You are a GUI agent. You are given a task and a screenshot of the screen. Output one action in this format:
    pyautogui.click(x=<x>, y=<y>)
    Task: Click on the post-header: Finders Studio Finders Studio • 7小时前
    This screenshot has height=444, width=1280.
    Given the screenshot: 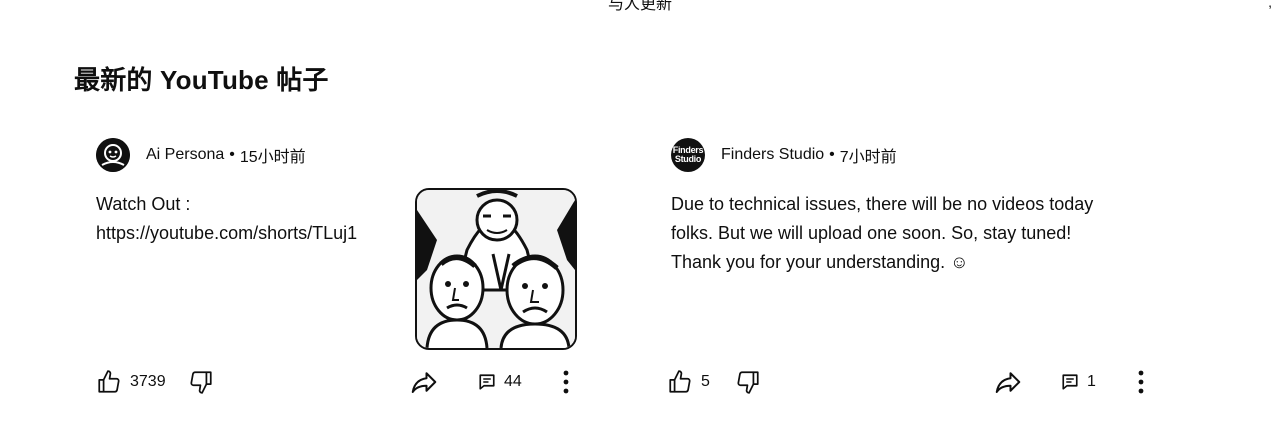 What is the action you would take?
    pyautogui.click(x=784, y=155)
    